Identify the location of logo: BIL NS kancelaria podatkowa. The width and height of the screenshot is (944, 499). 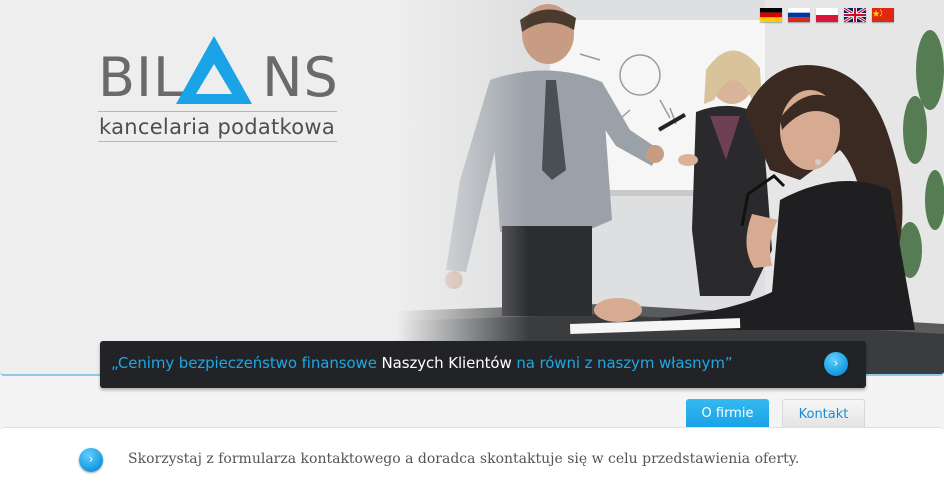
(218, 89).